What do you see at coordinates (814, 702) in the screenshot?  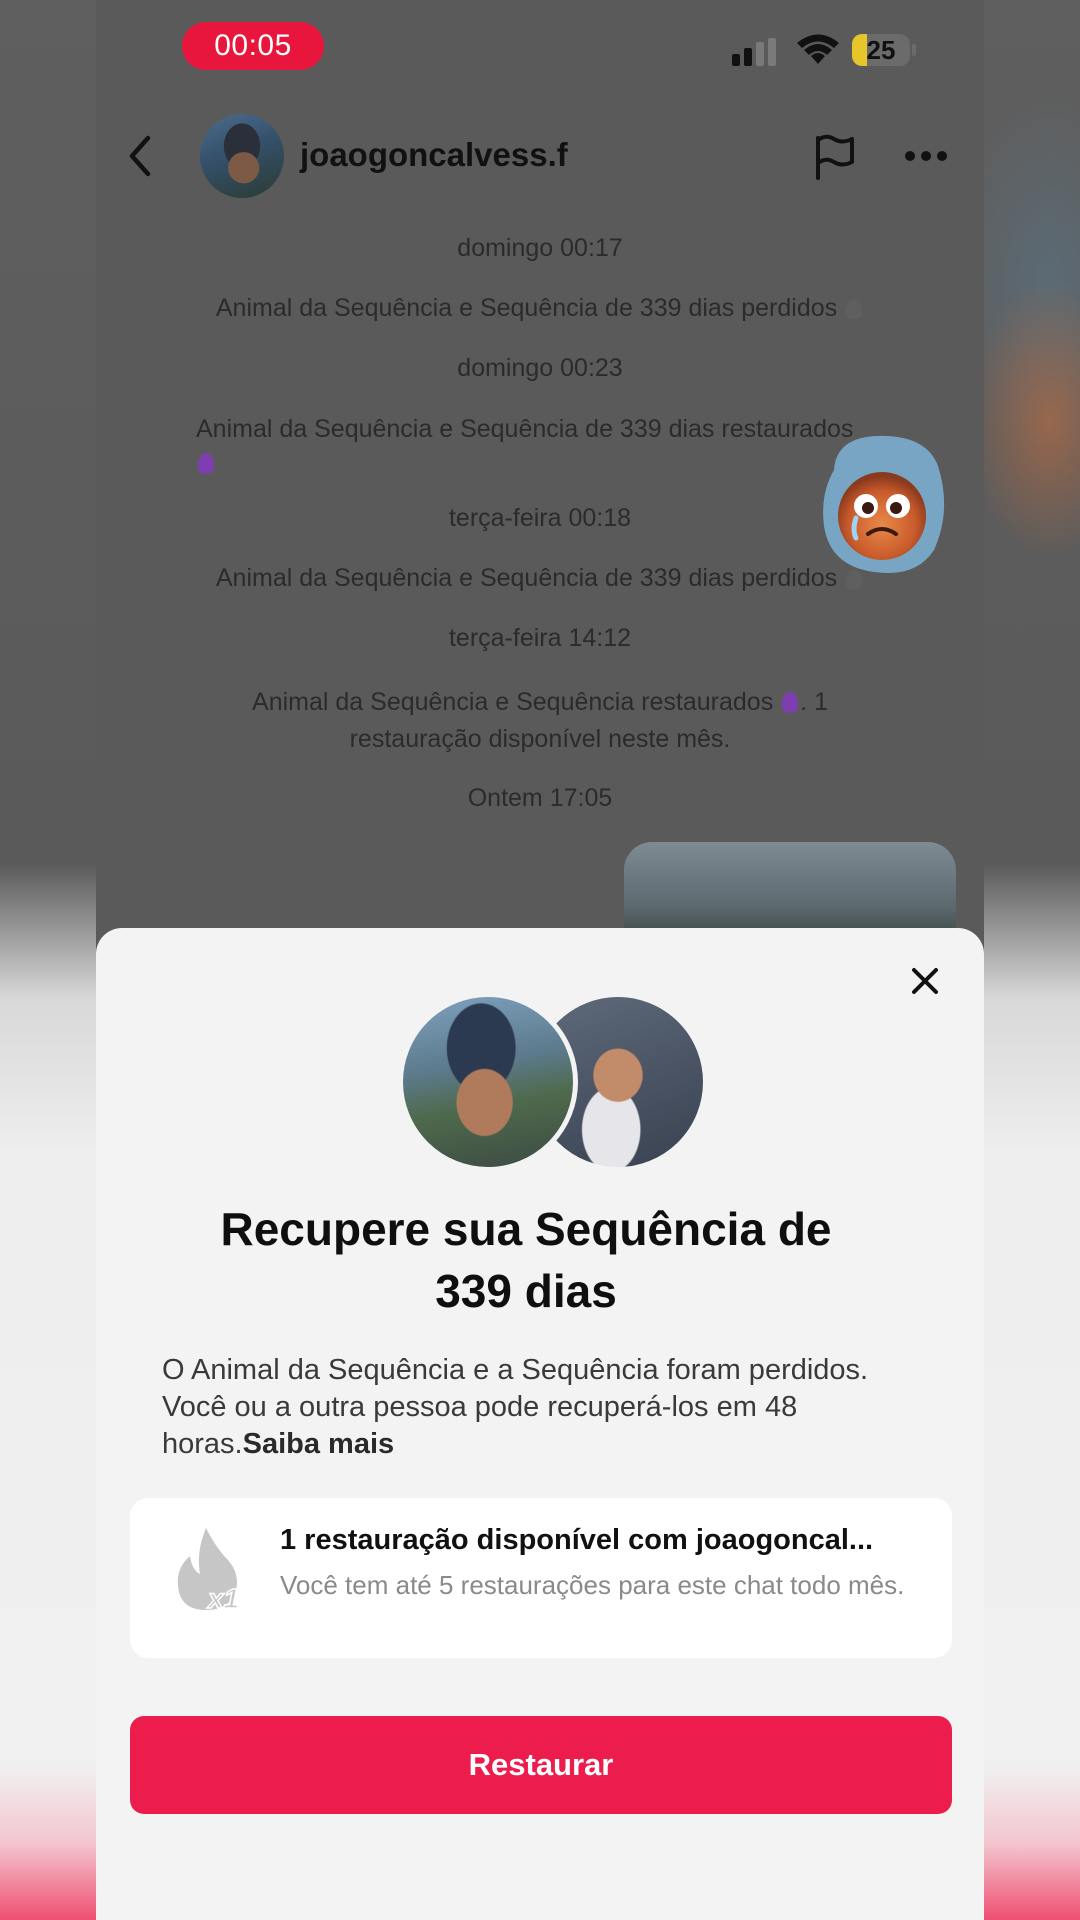 I see `system-message-suffix: . 1` at bounding box center [814, 702].